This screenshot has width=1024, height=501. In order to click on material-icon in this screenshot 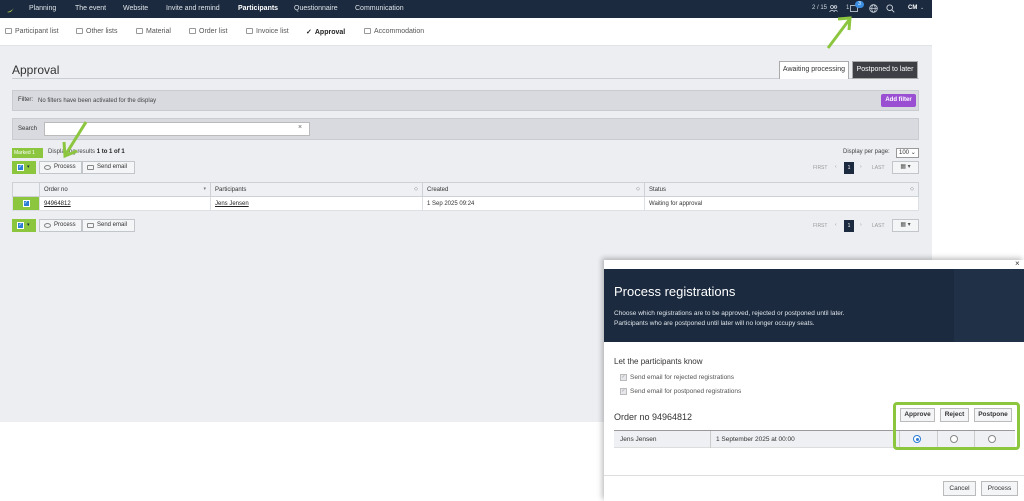, I will do `click(139, 31)`.